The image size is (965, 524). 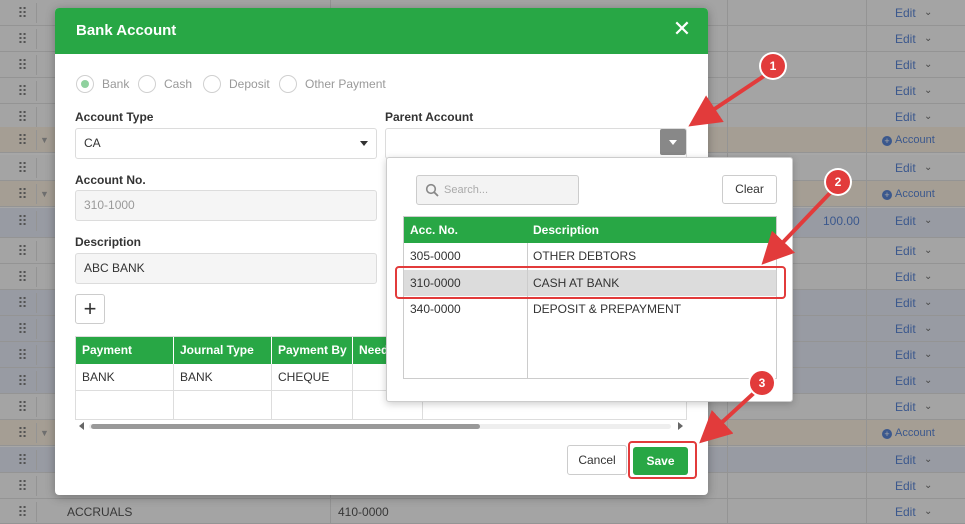 I want to click on parent-account-label: Parent Account, so click(x=429, y=117).